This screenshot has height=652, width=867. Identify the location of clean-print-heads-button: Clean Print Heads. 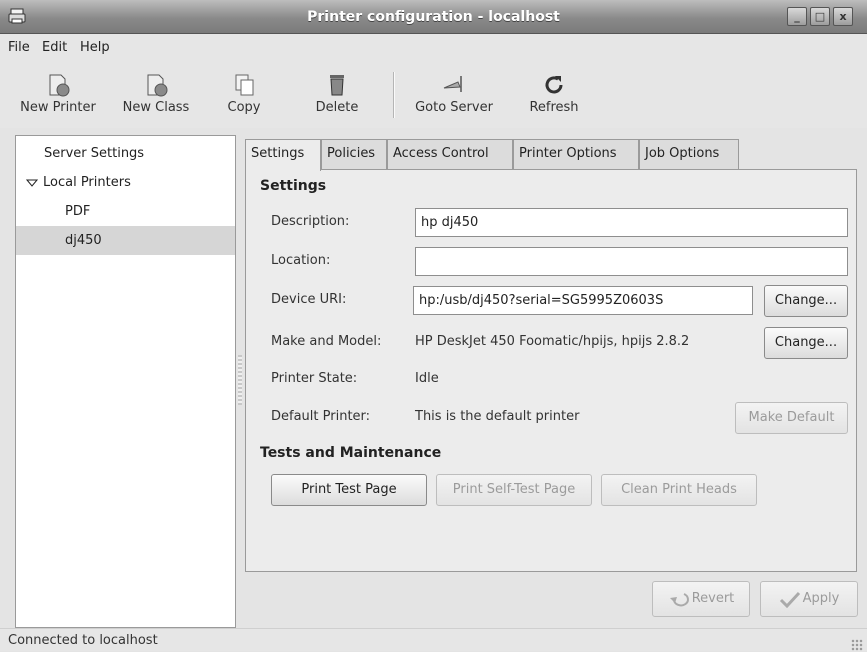
(679, 490).